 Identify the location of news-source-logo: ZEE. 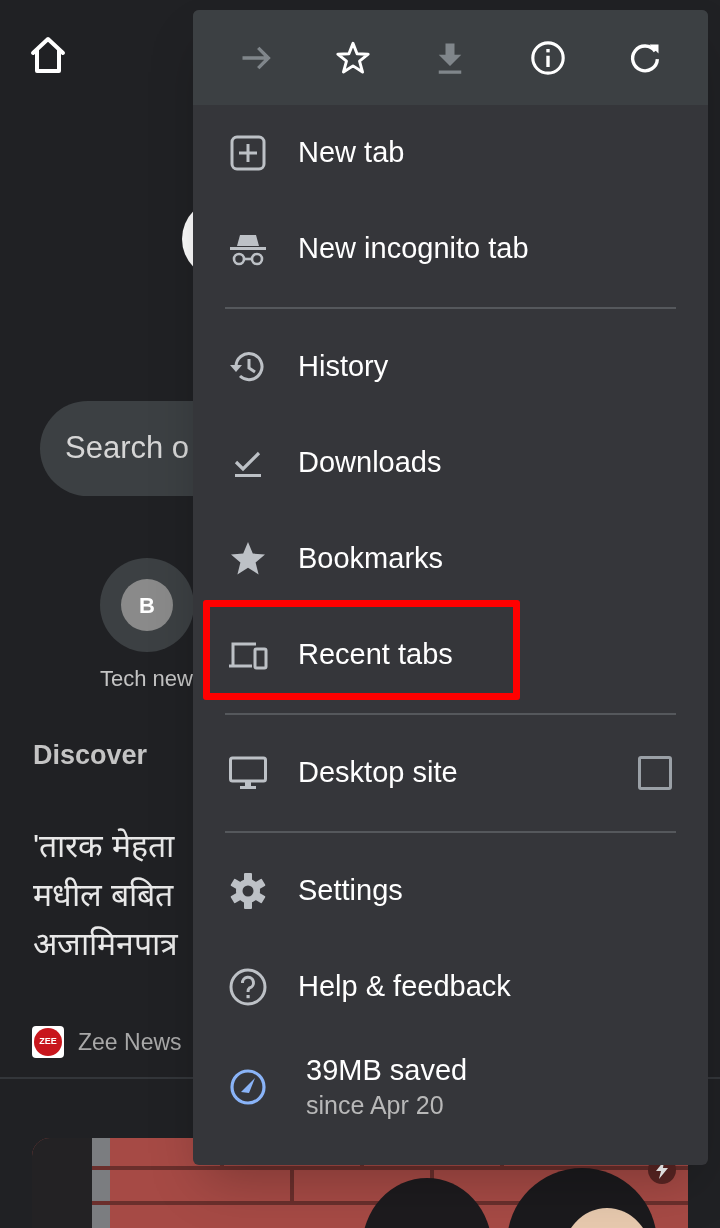
(48, 1041).